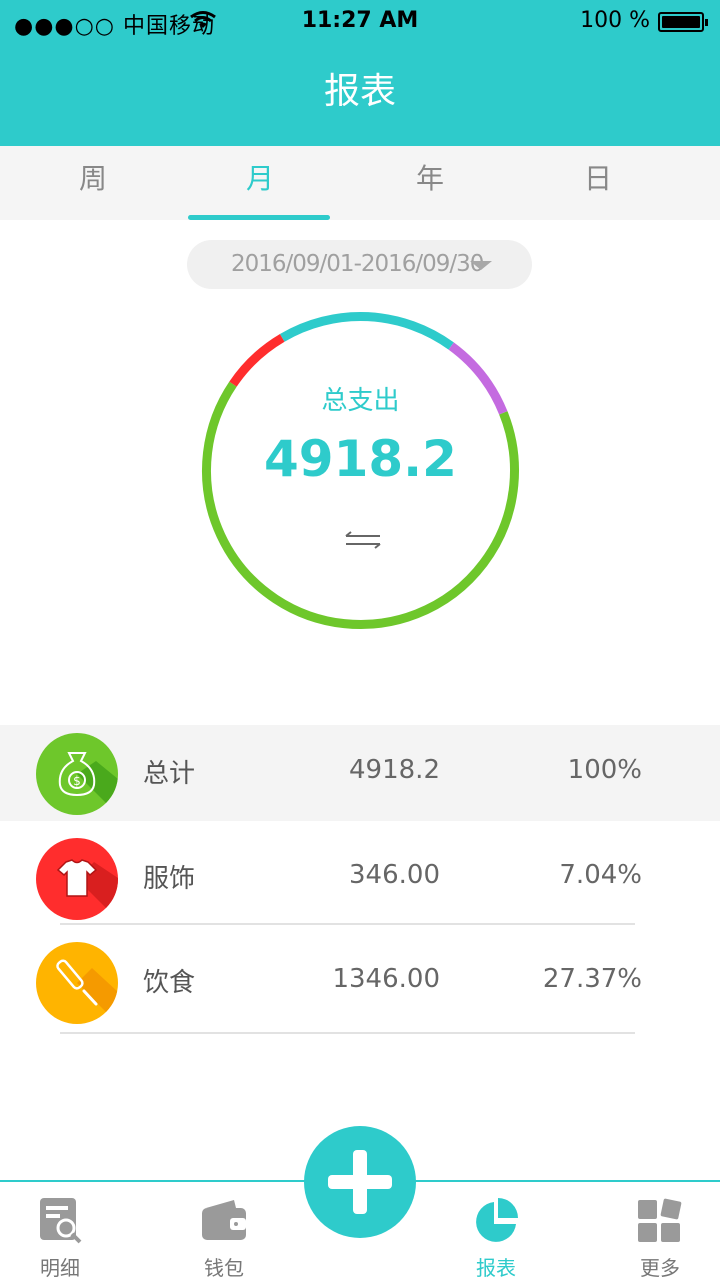  Describe the element at coordinates (394, 875) in the screenshot. I see `category-amount: 346.00` at that location.